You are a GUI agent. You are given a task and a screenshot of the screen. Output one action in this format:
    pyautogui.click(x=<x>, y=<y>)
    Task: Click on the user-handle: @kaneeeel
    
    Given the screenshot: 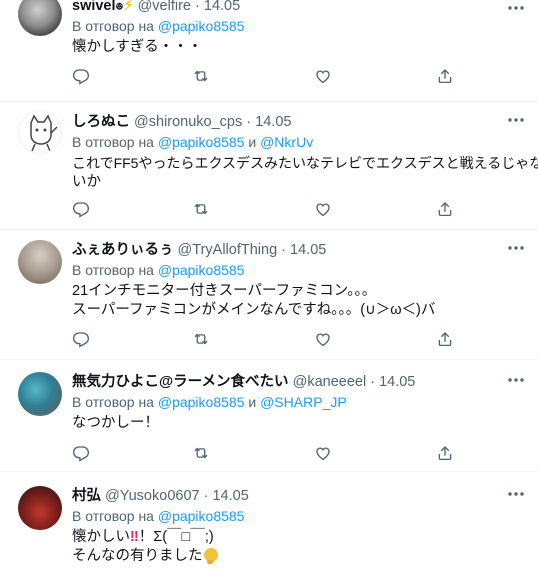 What is the action you would take?
    pyautogui.click(x=330, y=382)
    